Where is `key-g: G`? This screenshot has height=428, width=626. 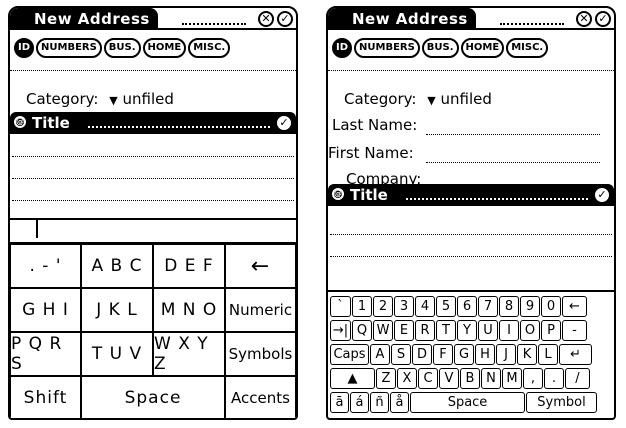 key-g: G is located at coordinates (464, 354).